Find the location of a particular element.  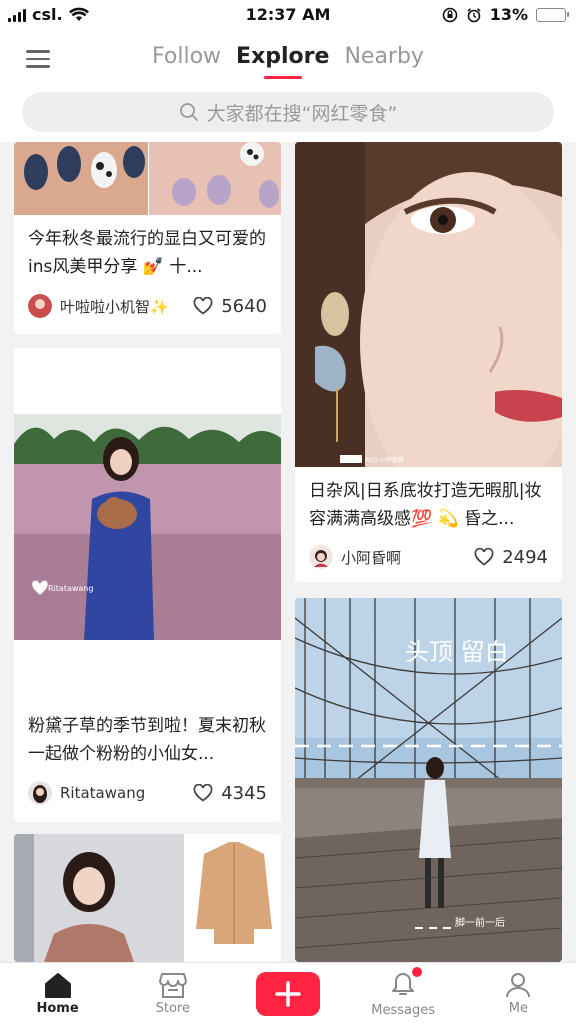

image-watermark-flower: Ritatawang is located at coordinates (70, 588).